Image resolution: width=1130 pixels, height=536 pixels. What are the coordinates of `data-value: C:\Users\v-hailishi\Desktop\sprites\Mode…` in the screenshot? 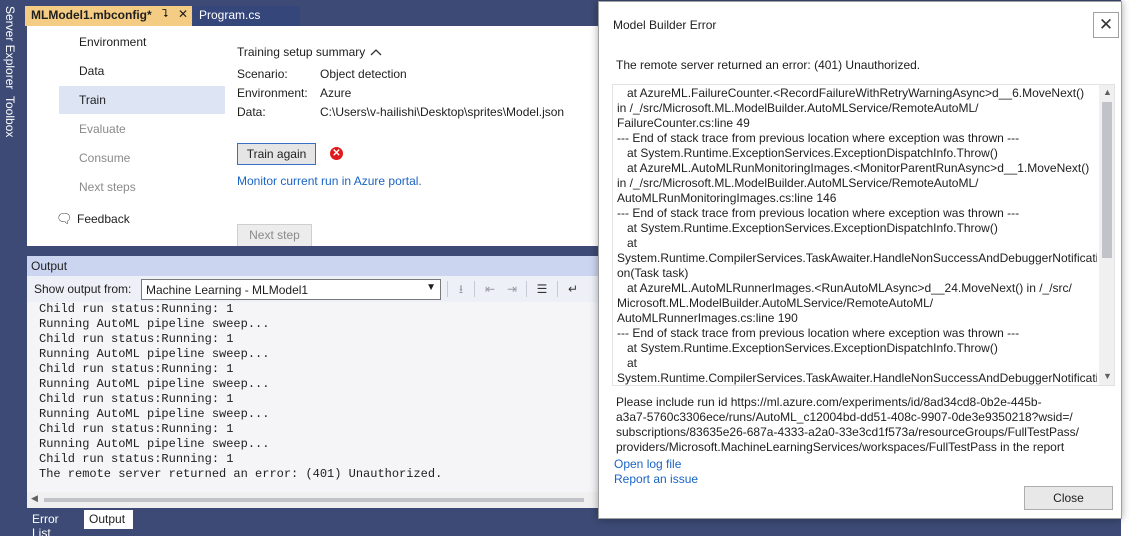 It's located at (442, 112).